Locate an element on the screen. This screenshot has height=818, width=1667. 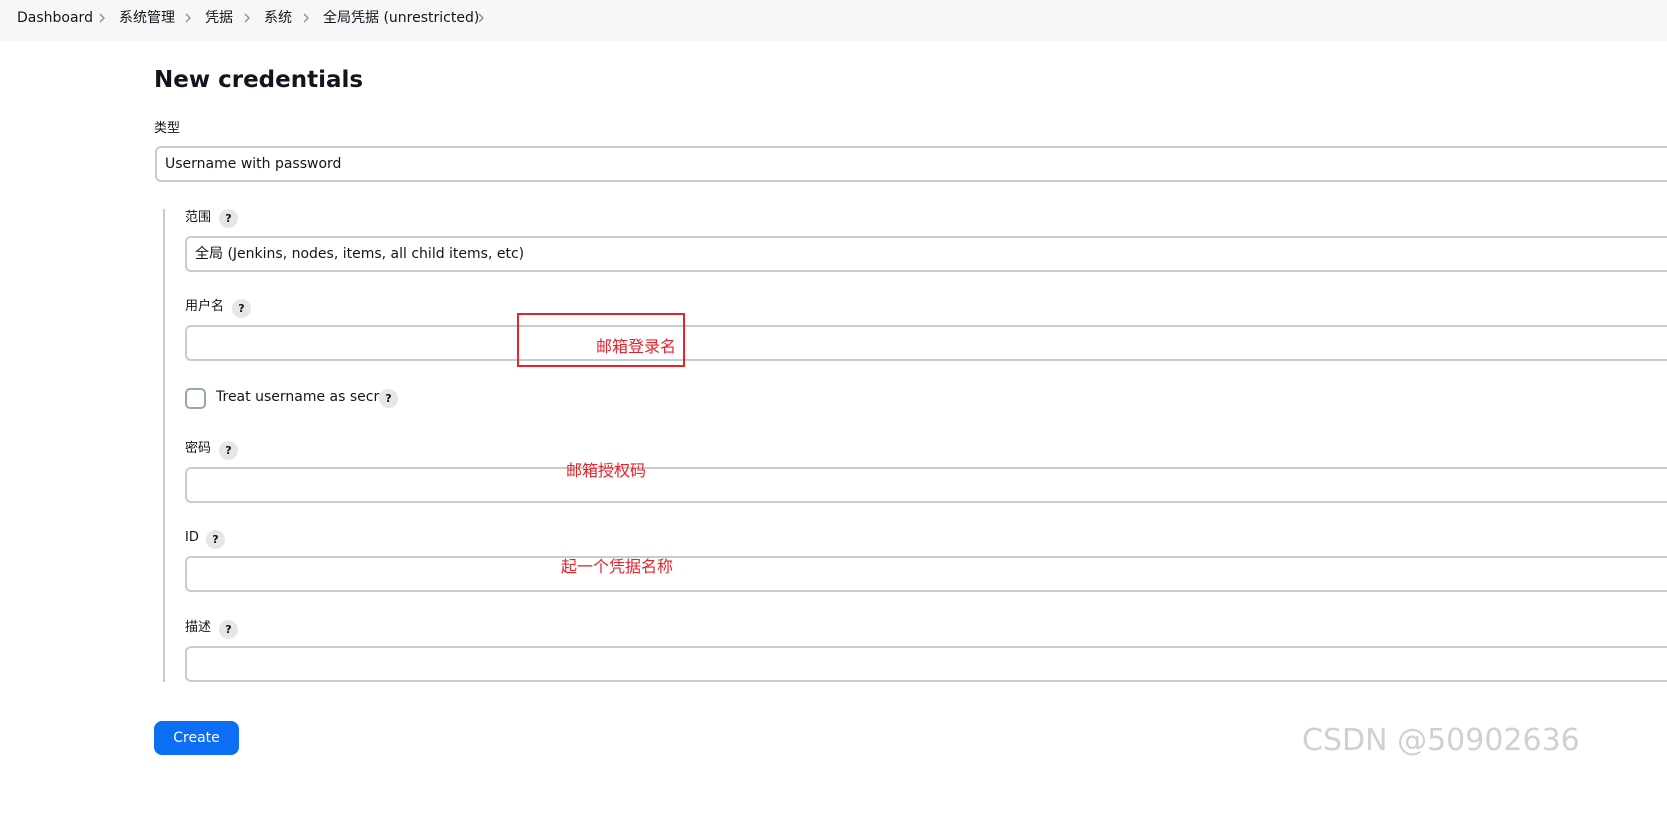
breadcrumb-item-global-domain: 全局凭据 (unrestricted) is located at coordinates (401, 18).